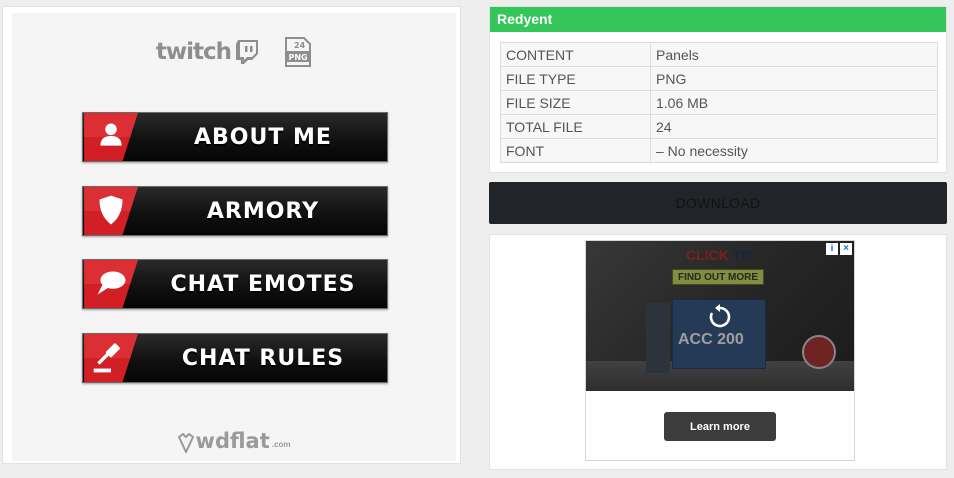  I want to click on info-key: FILE SIZE, so click(575, 102).